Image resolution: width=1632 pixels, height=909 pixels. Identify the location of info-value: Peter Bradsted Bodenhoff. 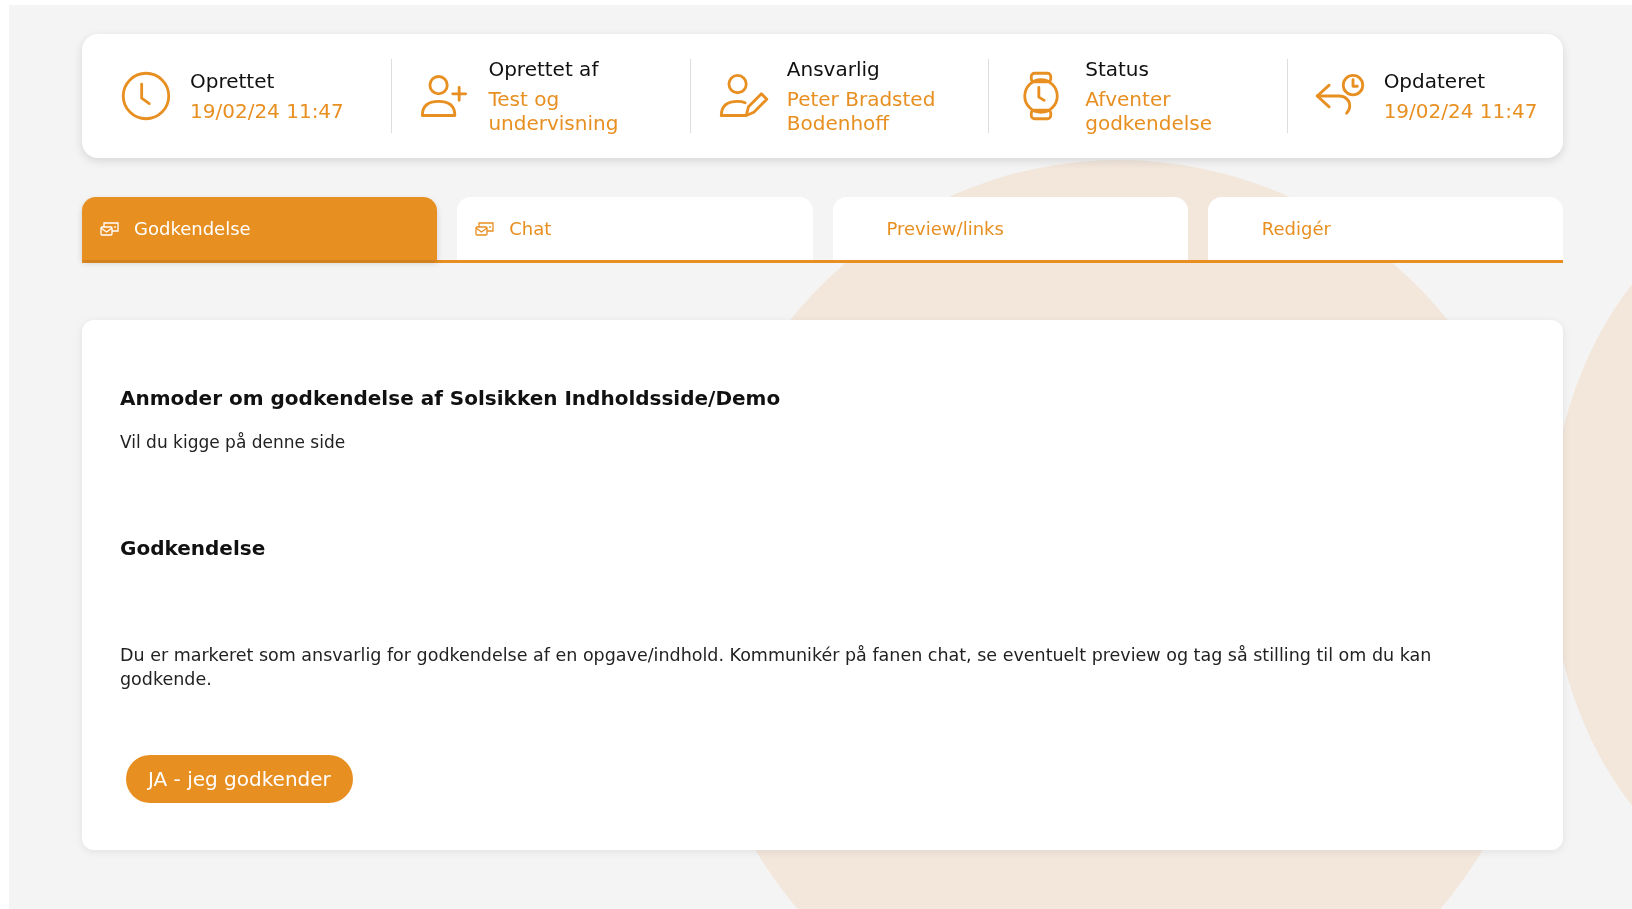
(861, 111).